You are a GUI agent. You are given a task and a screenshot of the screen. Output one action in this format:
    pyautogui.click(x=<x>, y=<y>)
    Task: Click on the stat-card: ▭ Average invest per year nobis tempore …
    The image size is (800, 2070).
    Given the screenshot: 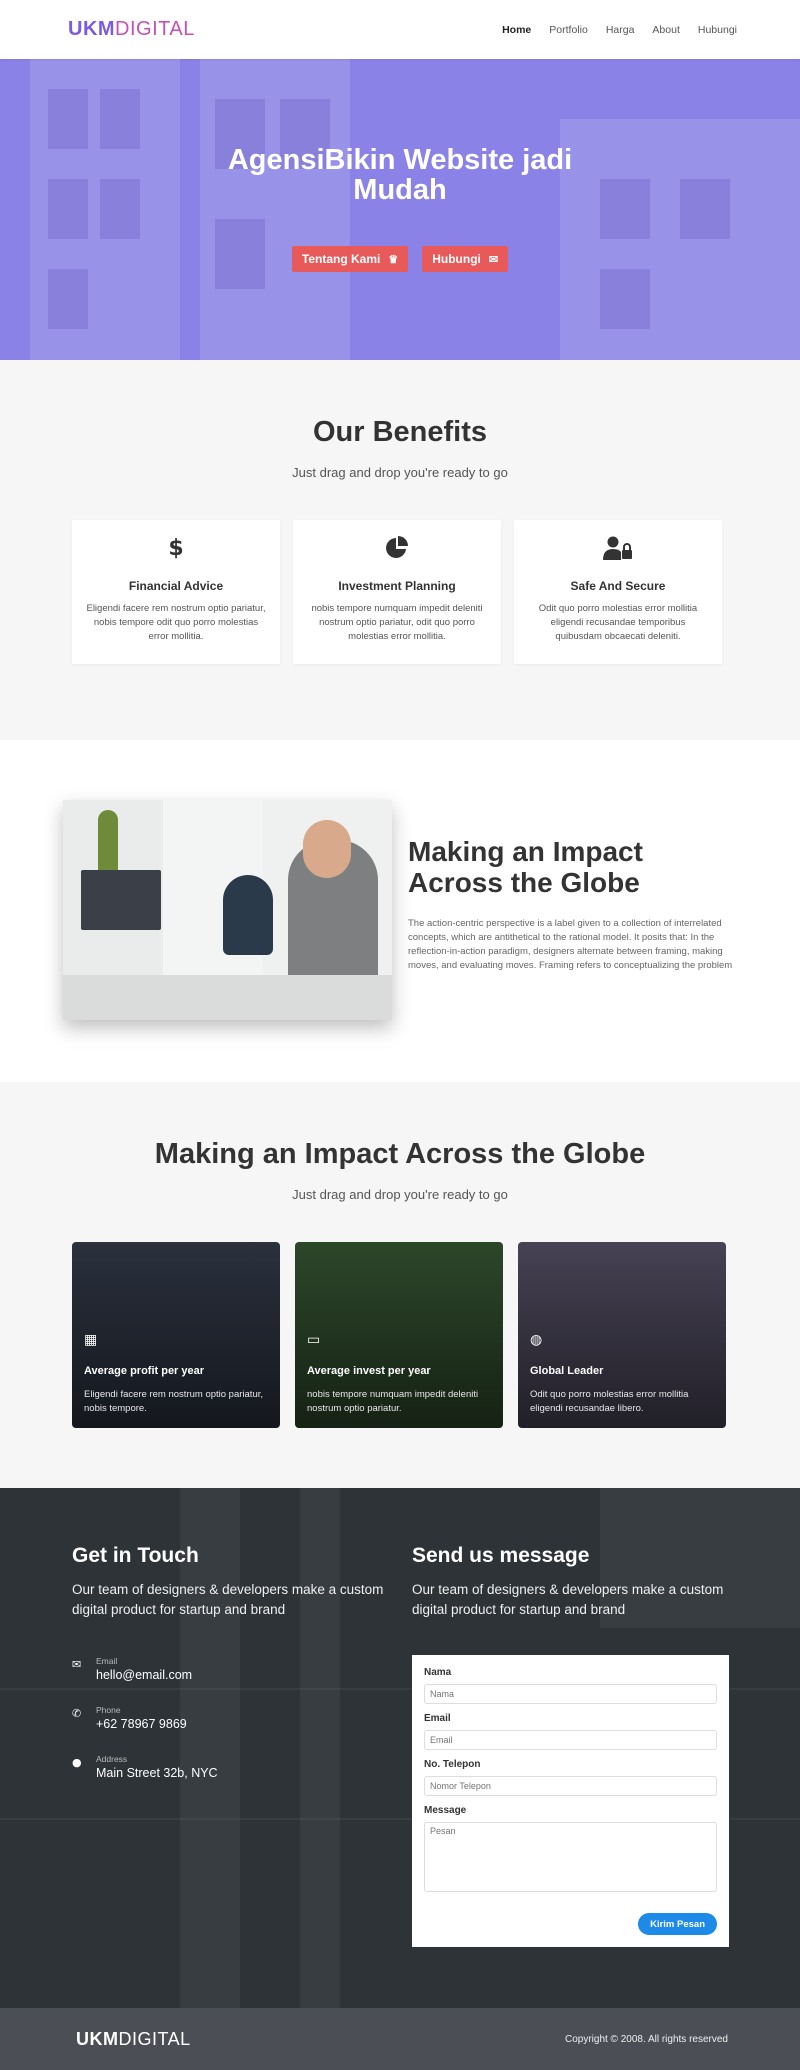 What is the action you would take?
    pyautogui.click(x=399, y=1335)
    